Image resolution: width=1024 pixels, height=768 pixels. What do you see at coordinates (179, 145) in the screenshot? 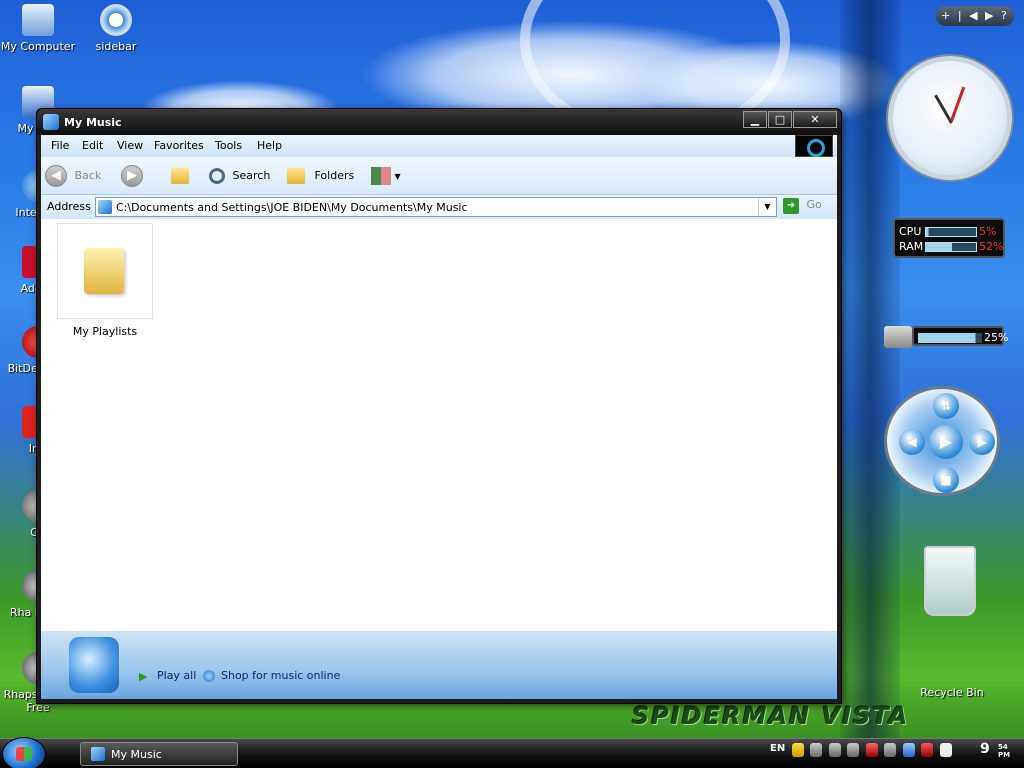
I see `menu-favorites: Favorites` at bounding box center [179, 145].